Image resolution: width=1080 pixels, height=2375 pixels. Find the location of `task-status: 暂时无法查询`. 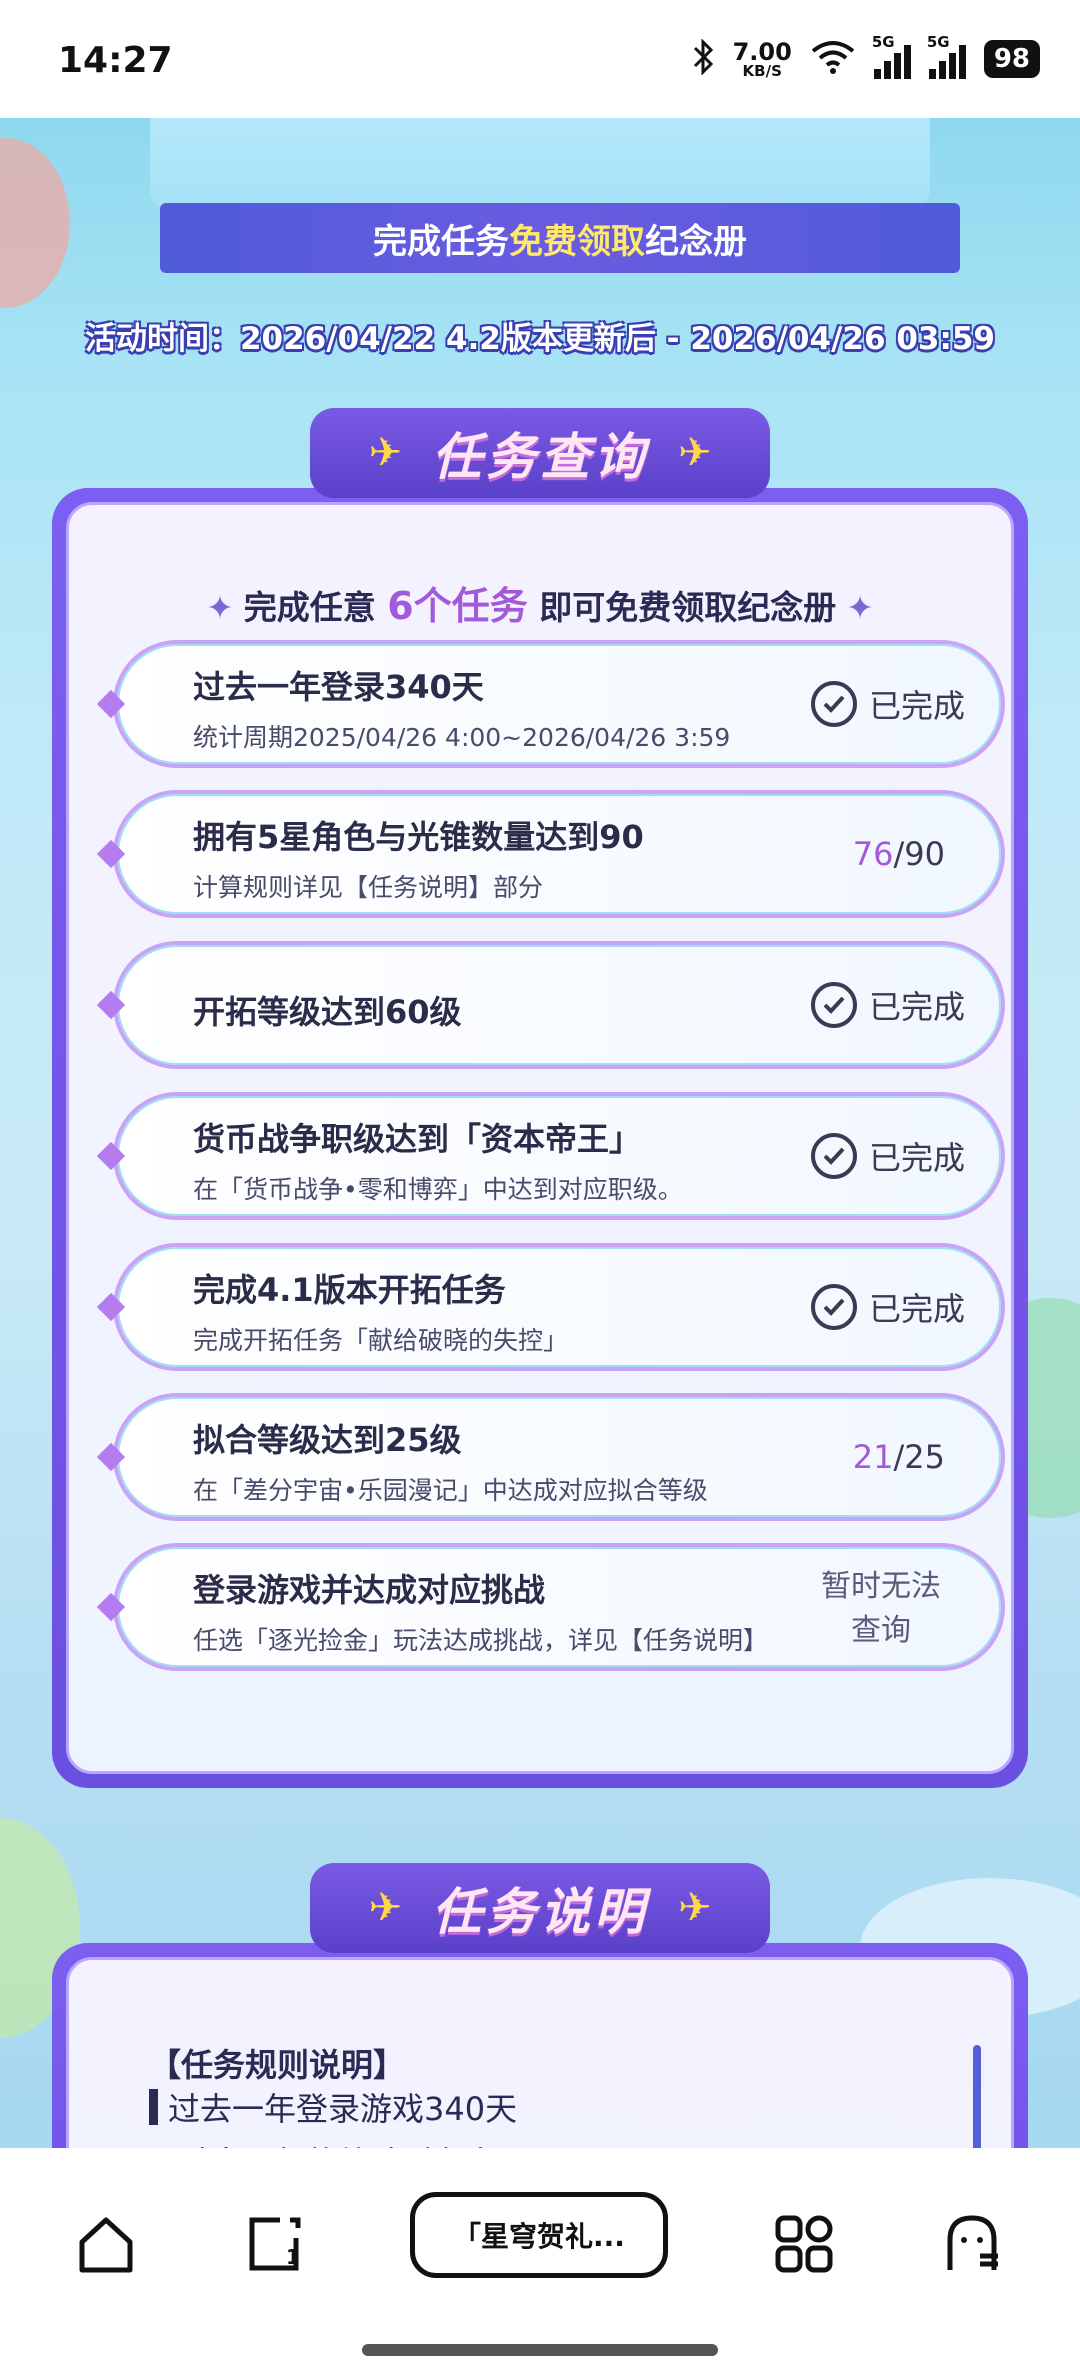

task-status: 暂时无法查询 is located at coordinates (881, 1608).